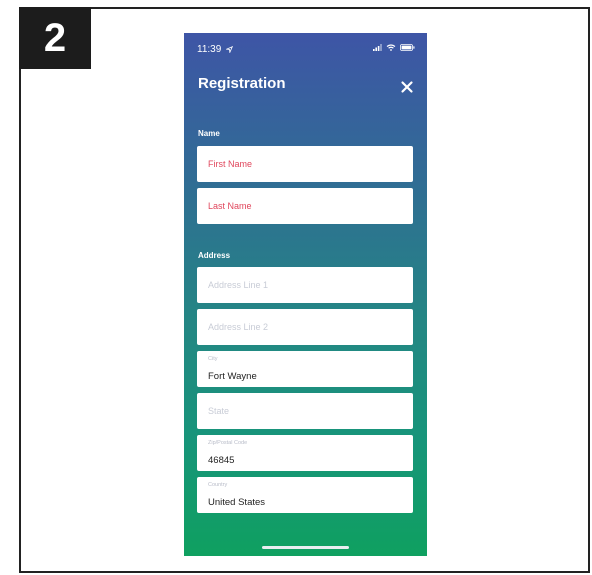 The width and height of the screenshot is (592, 575). Describe the element at coordinates (230, 206) in the screenshot. I see `last-name-placeholder: Last Name` at that location.